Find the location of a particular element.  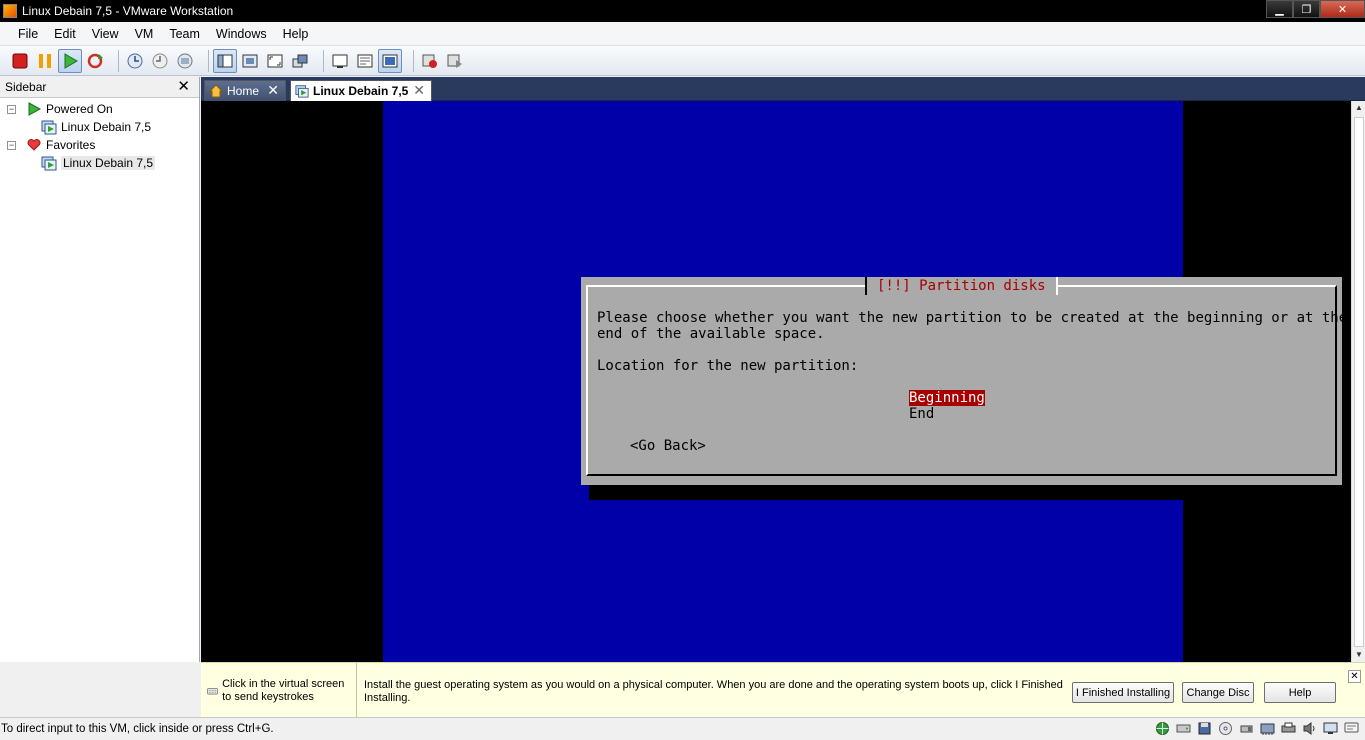

scroll-down-arrow-icon: ▼ is located at coordinates (1358, 655).